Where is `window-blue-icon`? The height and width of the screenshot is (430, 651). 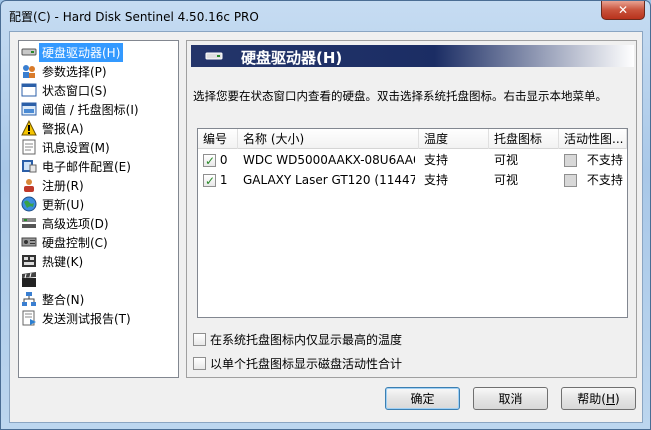 window-blue-icon is located at coordinates (29, 109).